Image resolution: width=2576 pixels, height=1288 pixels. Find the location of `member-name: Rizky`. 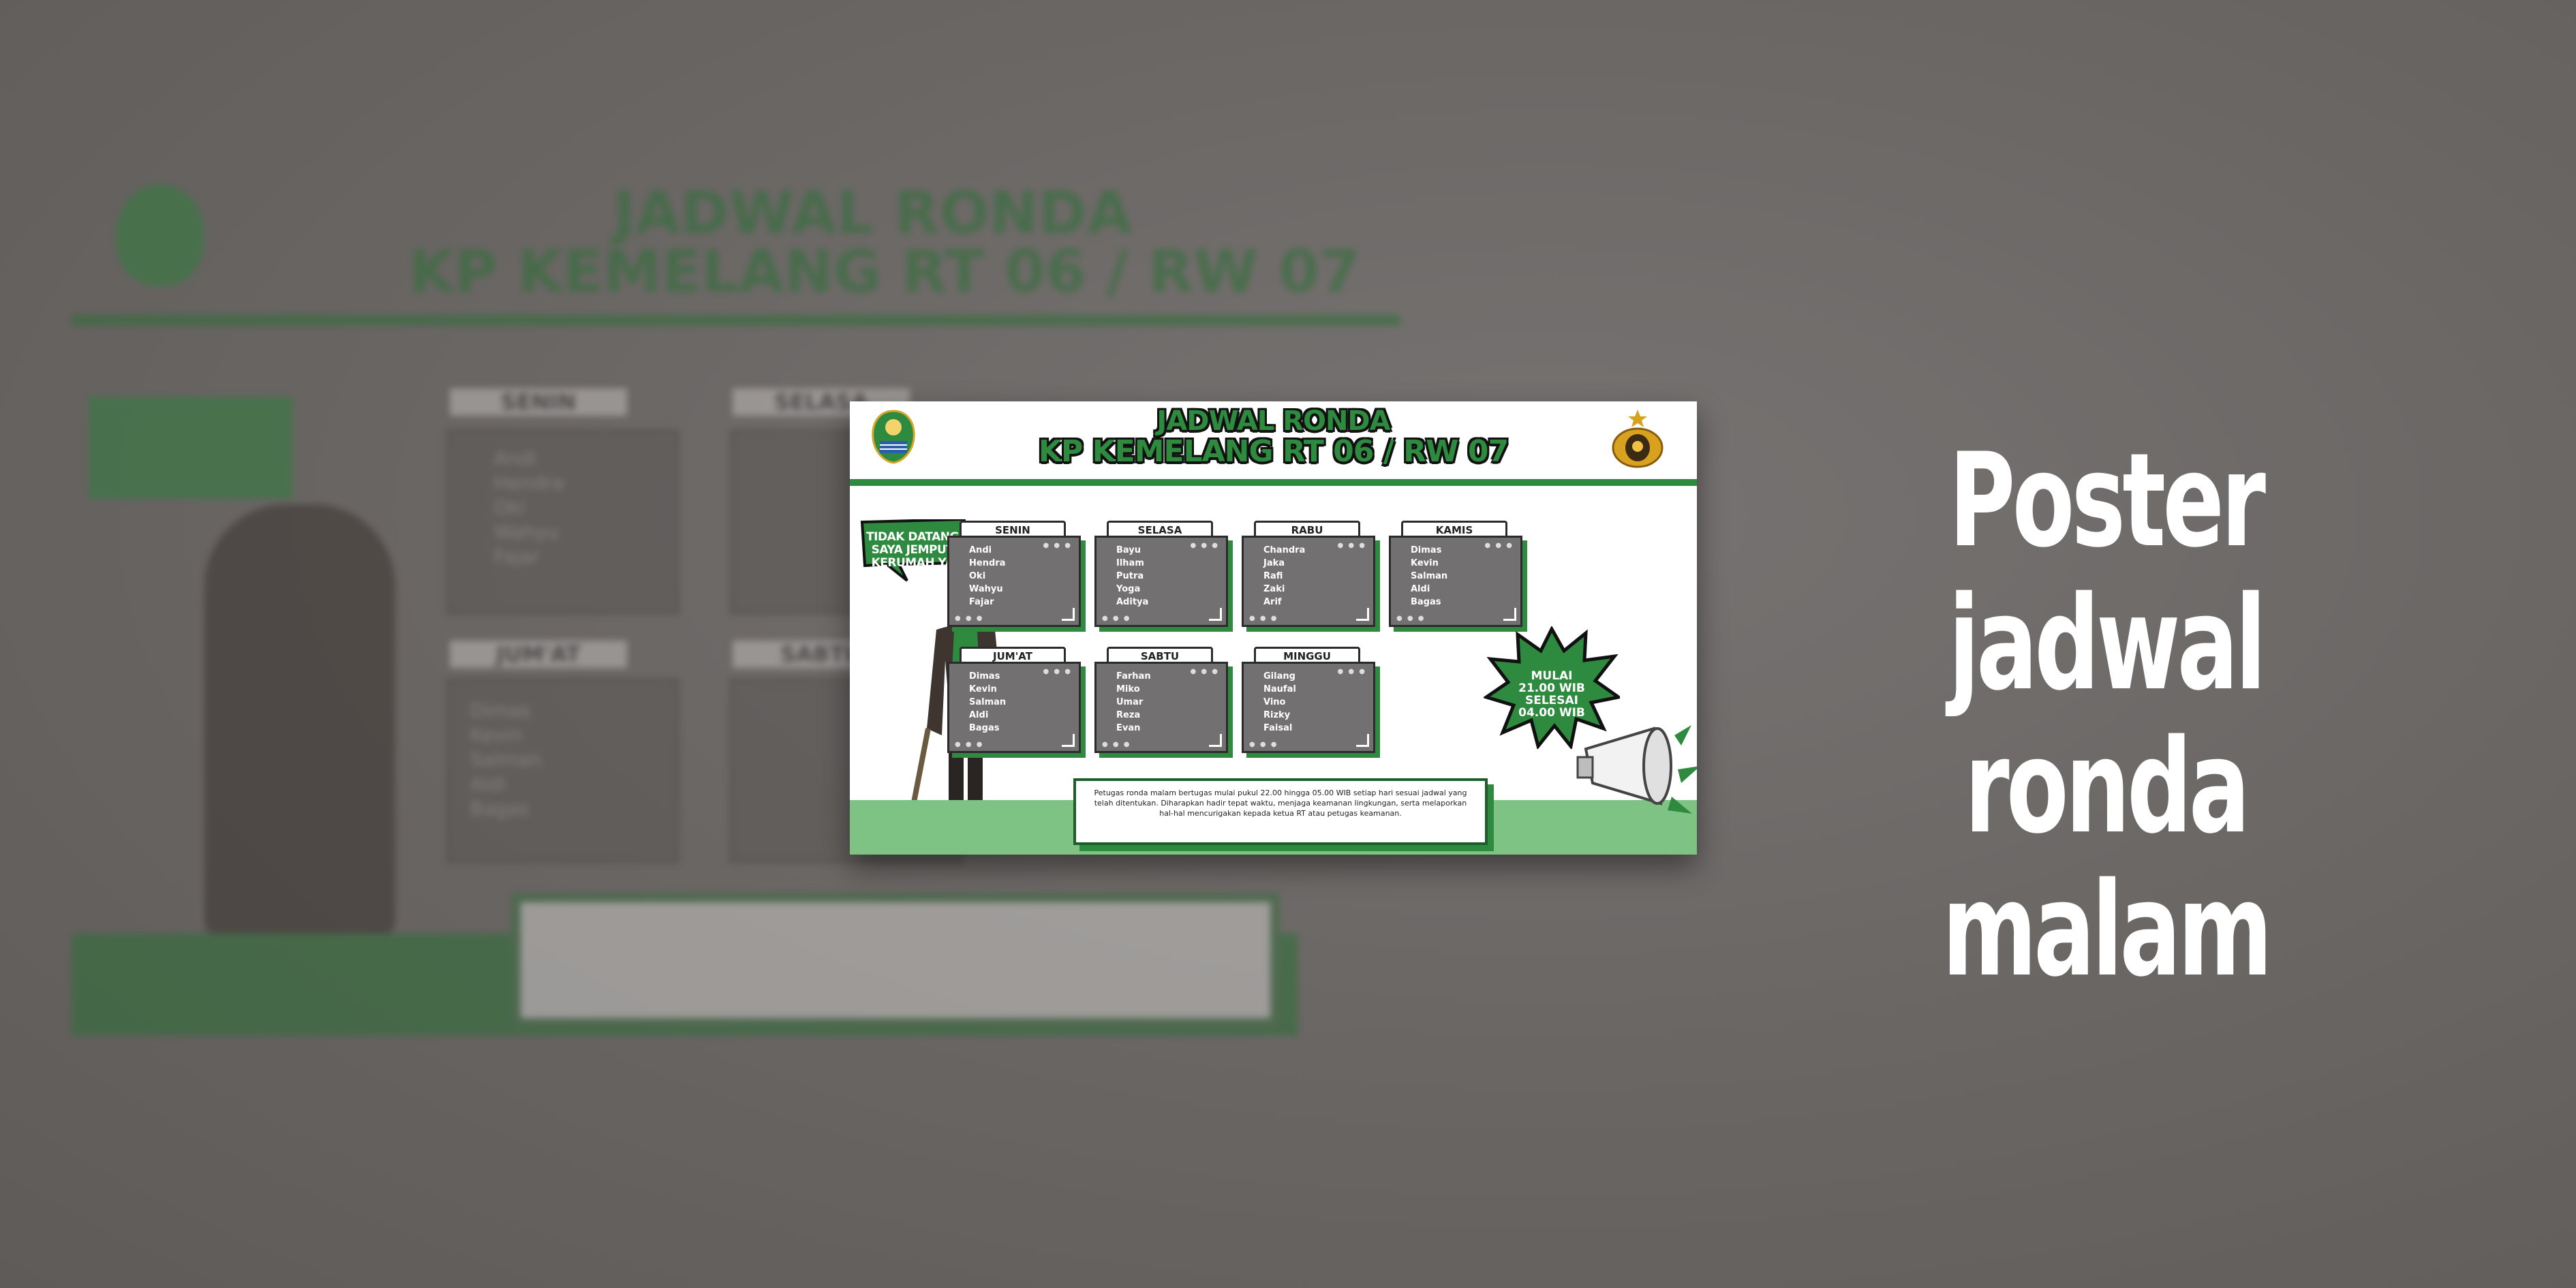

member-name: Rizky is located at coordinates (1277, 715).